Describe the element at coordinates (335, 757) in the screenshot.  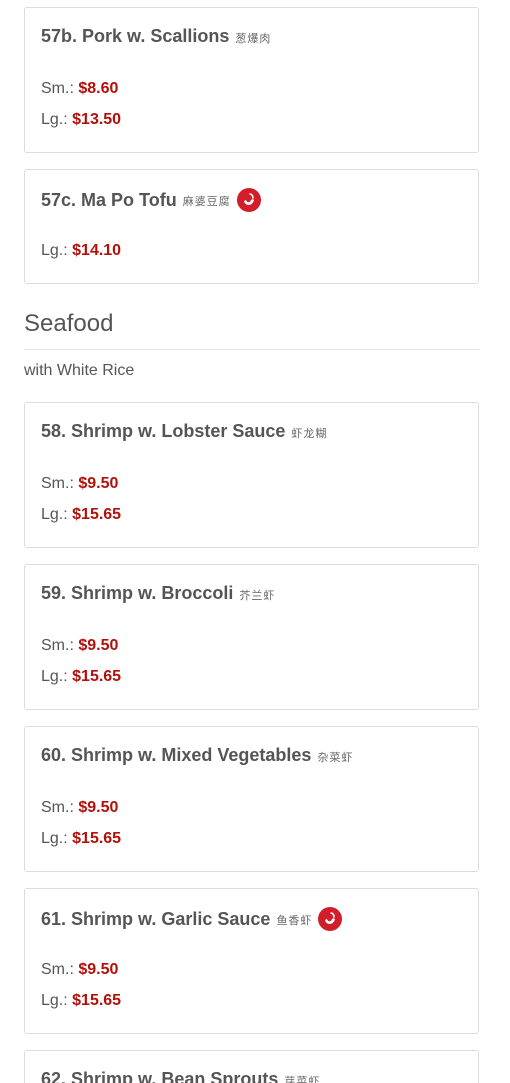
I see `menu-item-chinese-name: 杂菜虾` at that location.